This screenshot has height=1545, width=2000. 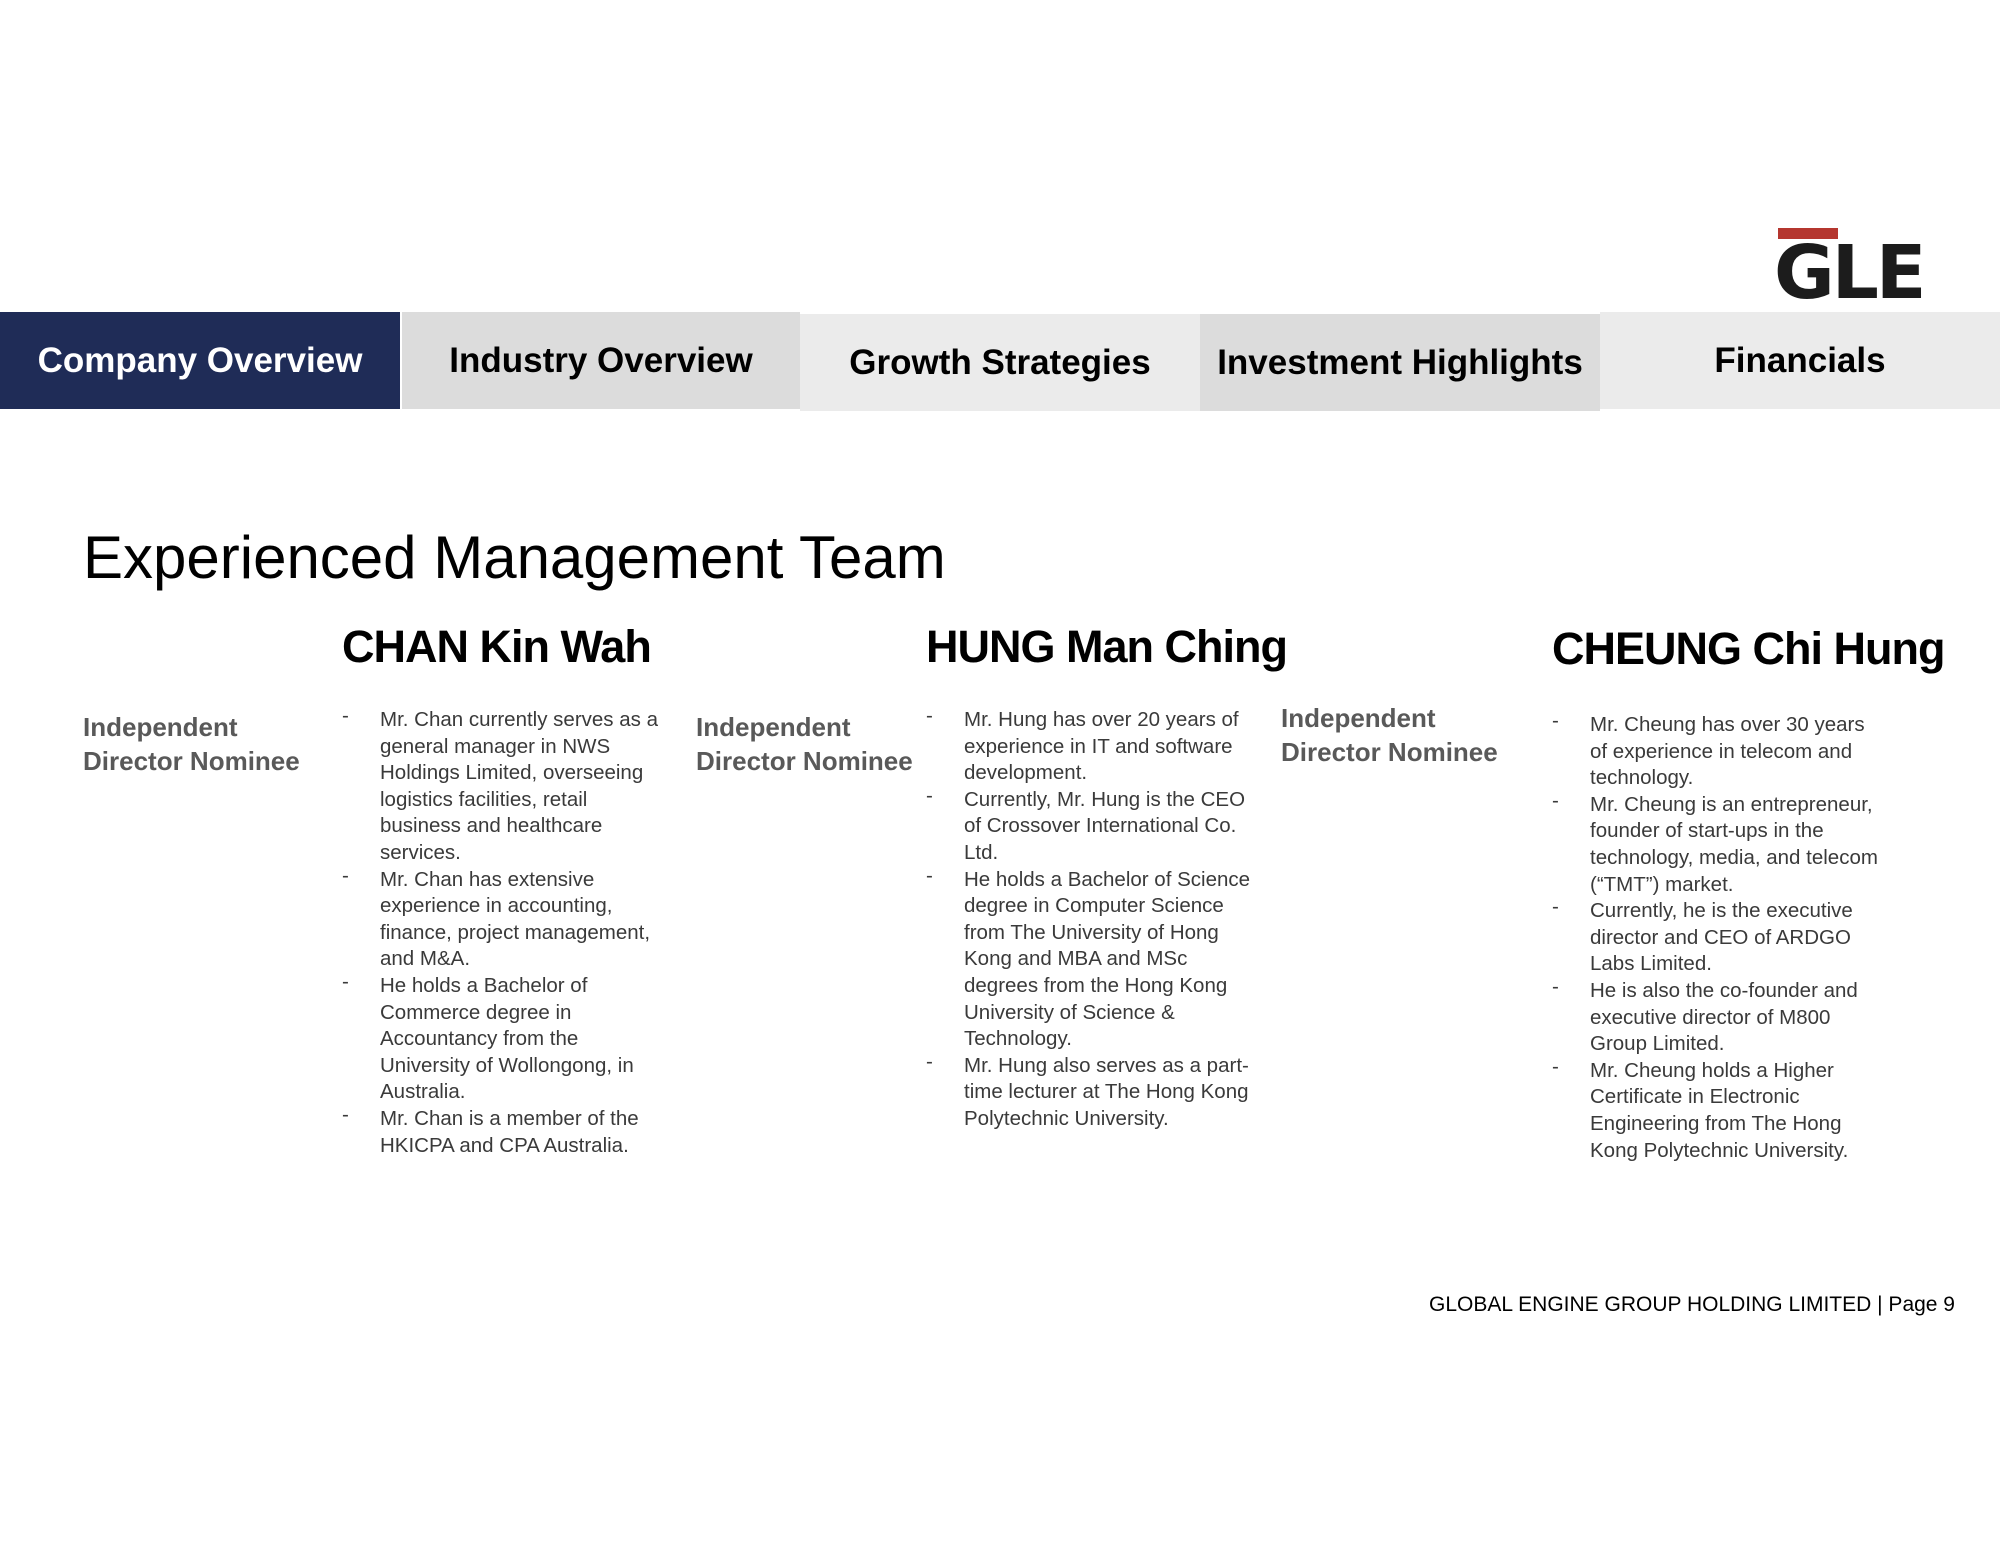 What do you see at coordinates (514, 557) in the screenshot?
I see `page-title: Experienced Management Team` at bounding box center [514, 557].